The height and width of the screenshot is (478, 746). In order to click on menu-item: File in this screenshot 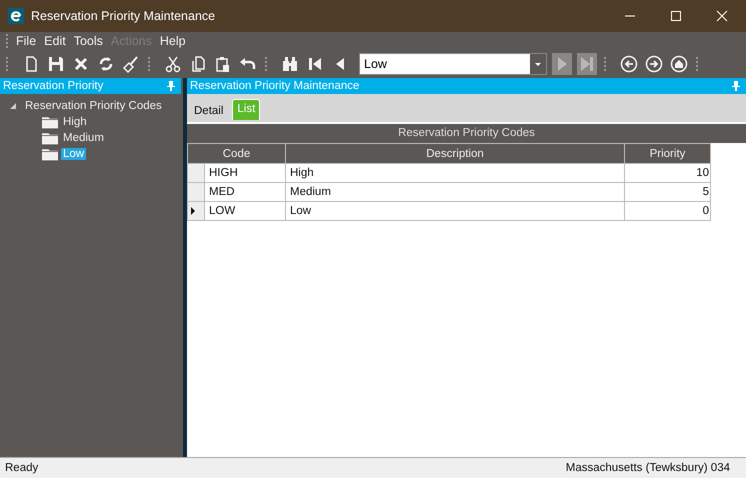, I will do `click(26, 41)`.